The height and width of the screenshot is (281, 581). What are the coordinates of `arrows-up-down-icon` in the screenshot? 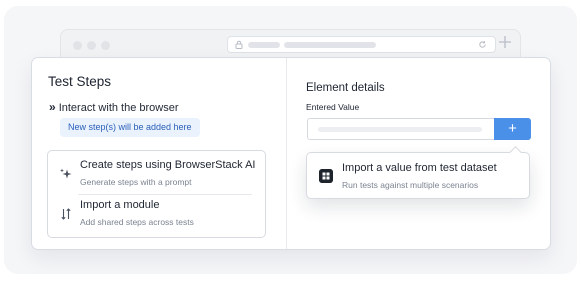 It's located at (66, 214).